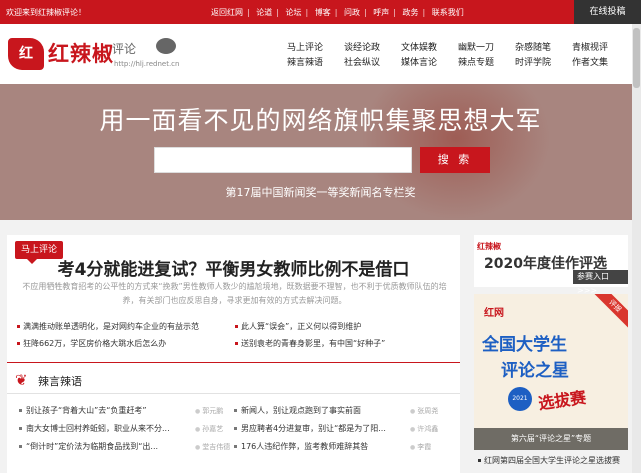  What do you see at coordinates (535, 371) in the screenshot?
I see `ad-line2: 评论之星` at bounding box center [535, 371].